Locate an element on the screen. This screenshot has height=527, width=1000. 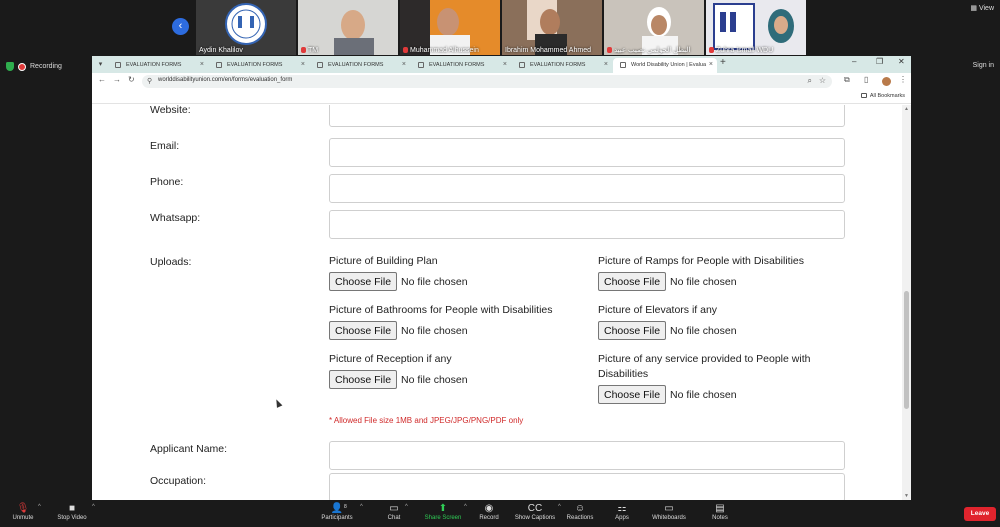
video-options-caret-icon: ^ is located at coordinates (93, 507).